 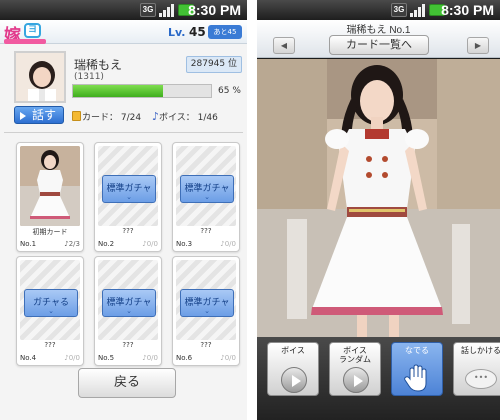 I want to click on character-id: (1311), so click(x=89, y=77).